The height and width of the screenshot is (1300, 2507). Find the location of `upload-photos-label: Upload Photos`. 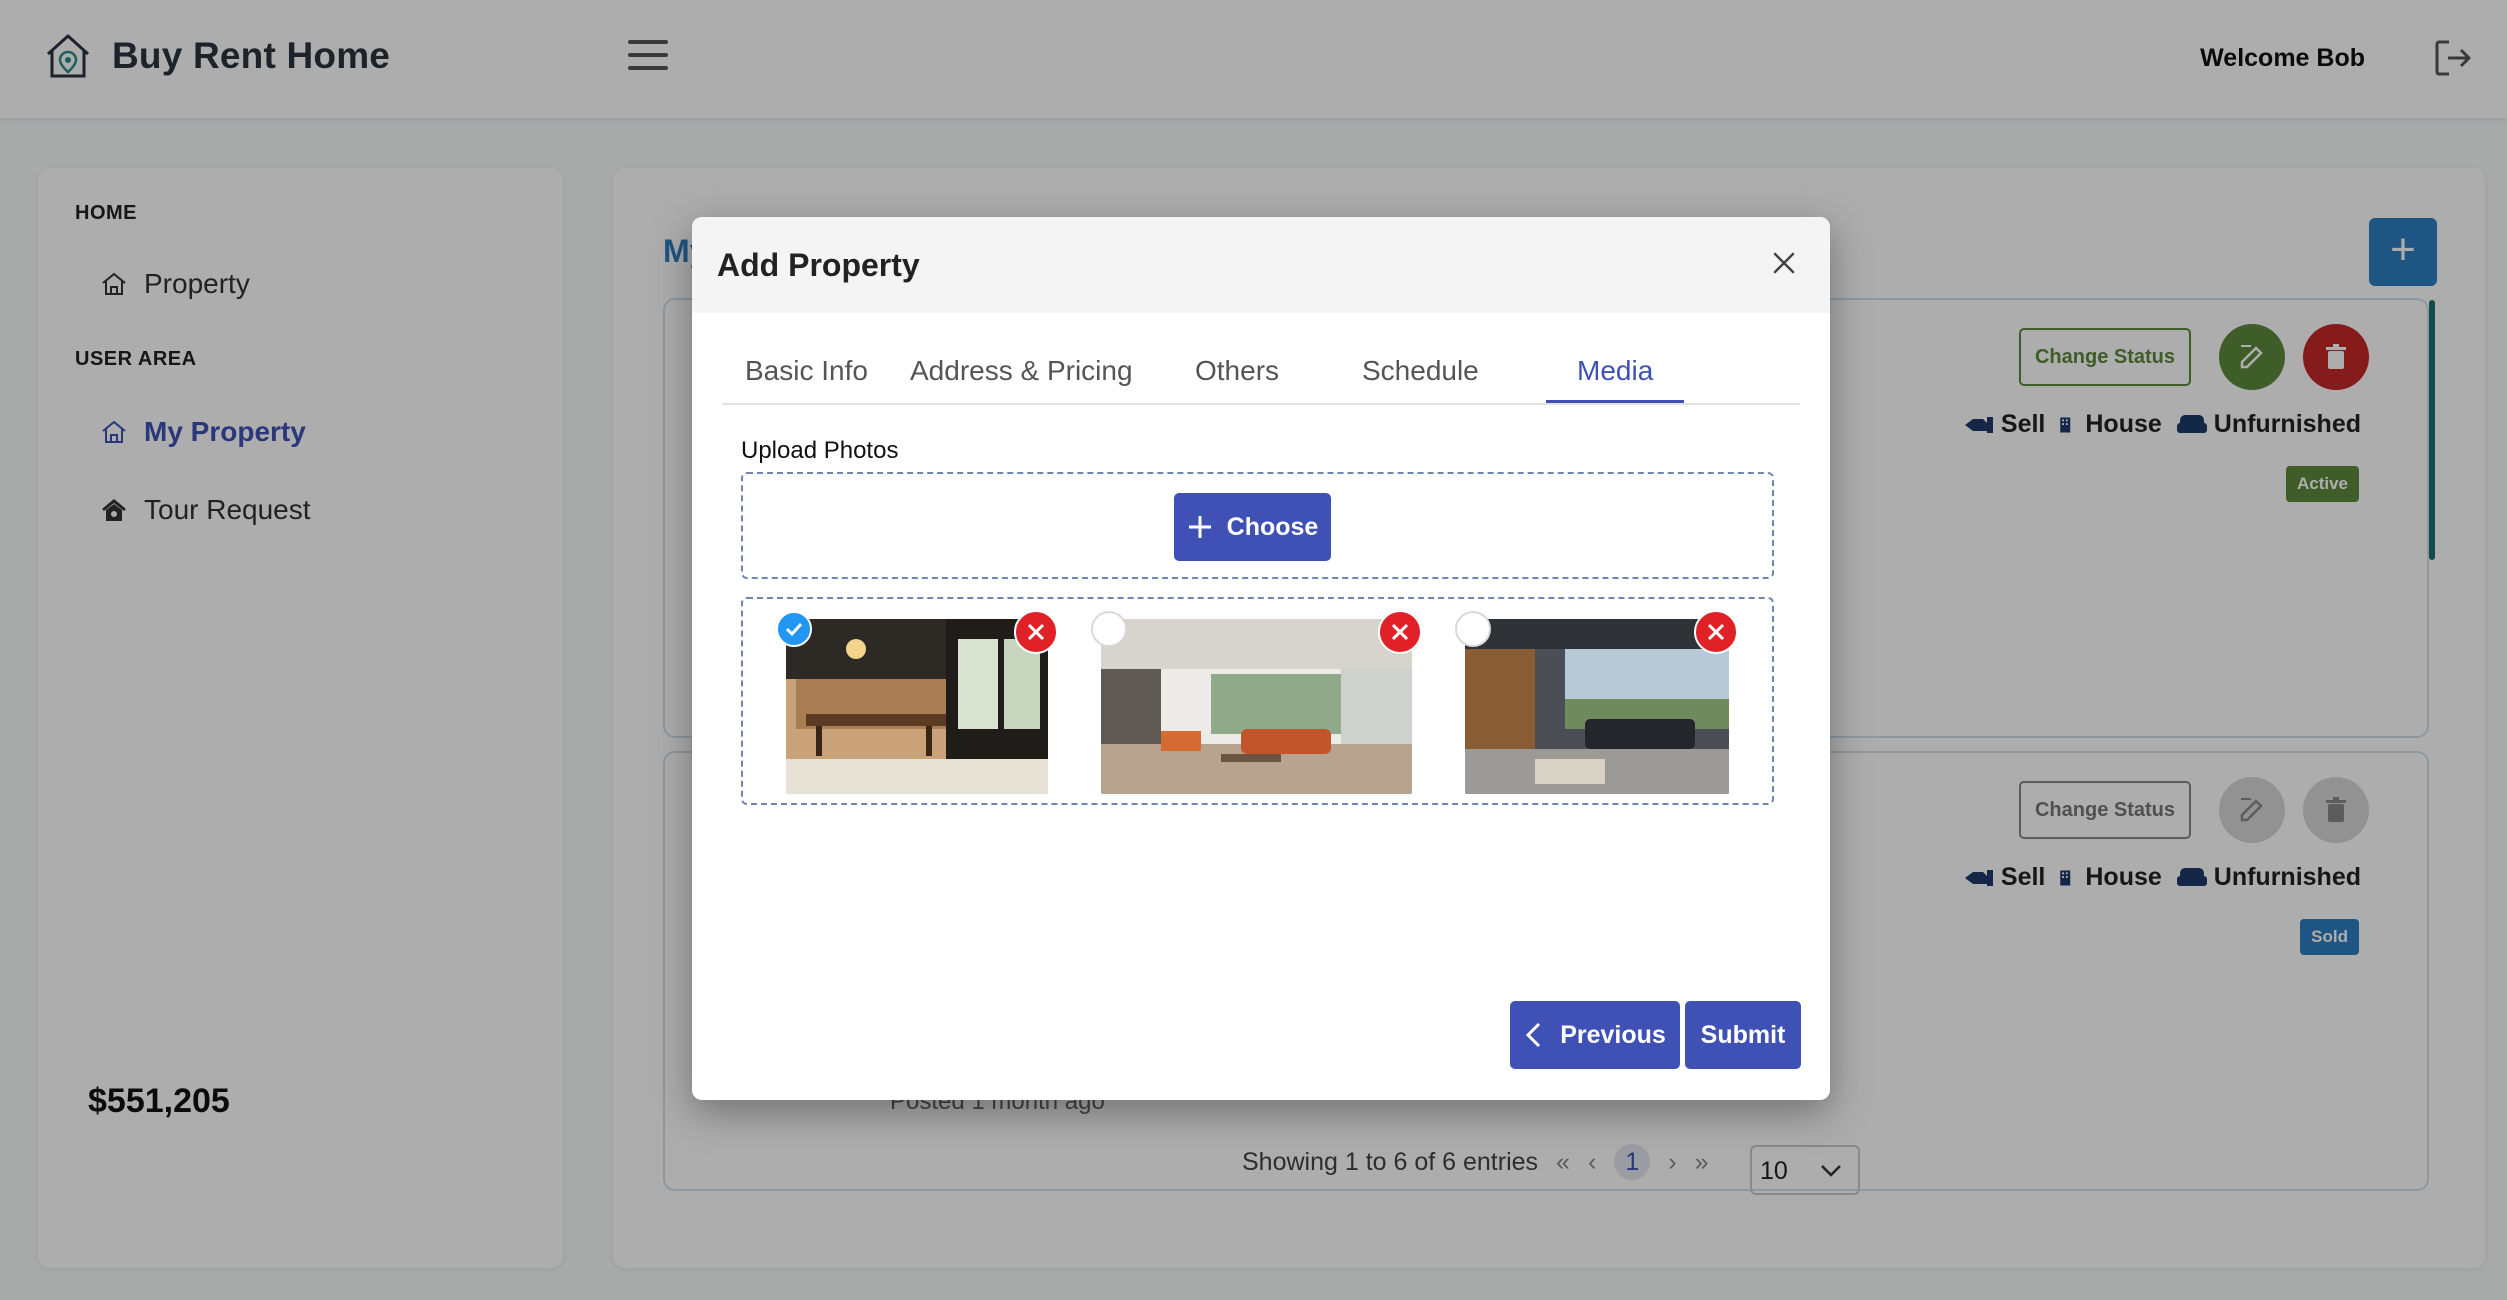

upload-photos-label: Upload Photos is located at coordinates (820, 450).